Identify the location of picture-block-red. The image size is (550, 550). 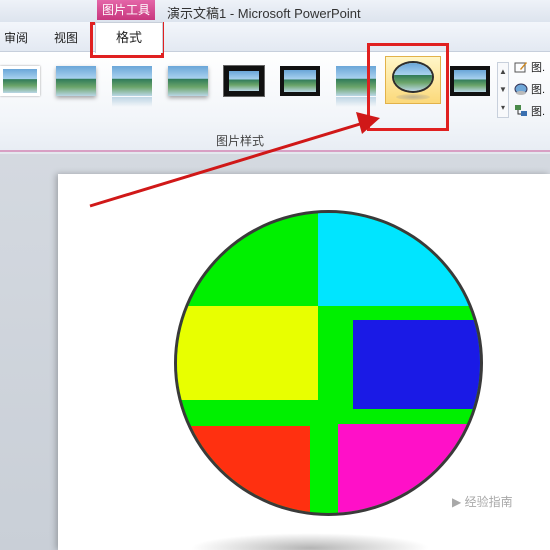
(243, 469).